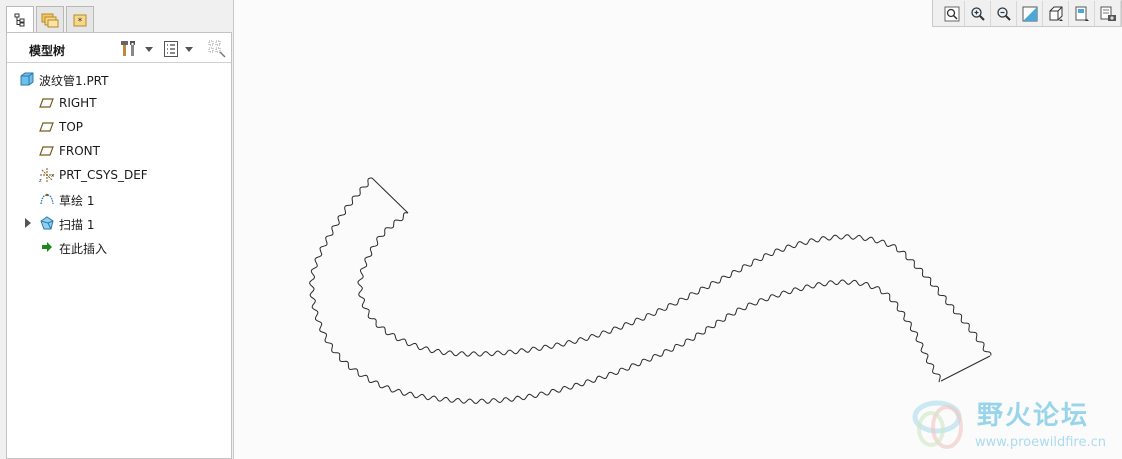  I want to click on watermark-url: www.proewildfire.cn, so click(1040, 442).